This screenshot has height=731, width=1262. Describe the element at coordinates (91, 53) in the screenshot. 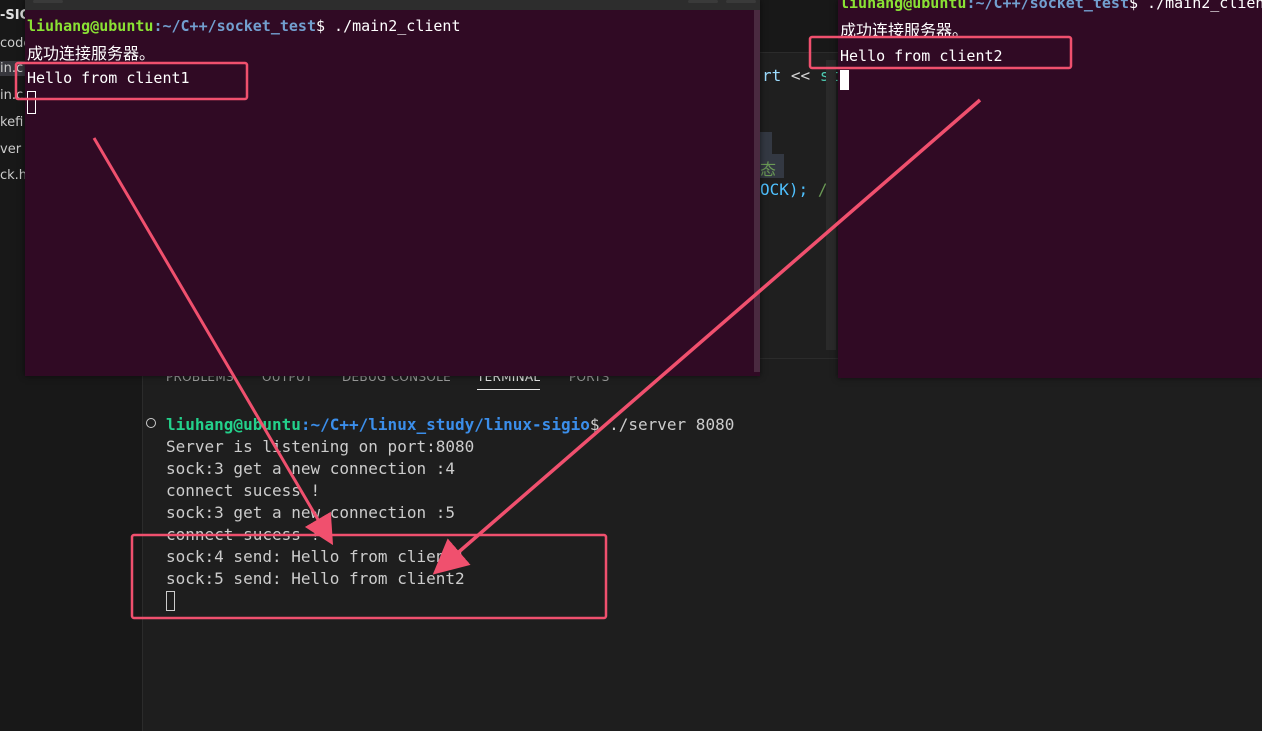

I see `client1-connected-msg: 成功连接服务器。` at that location.